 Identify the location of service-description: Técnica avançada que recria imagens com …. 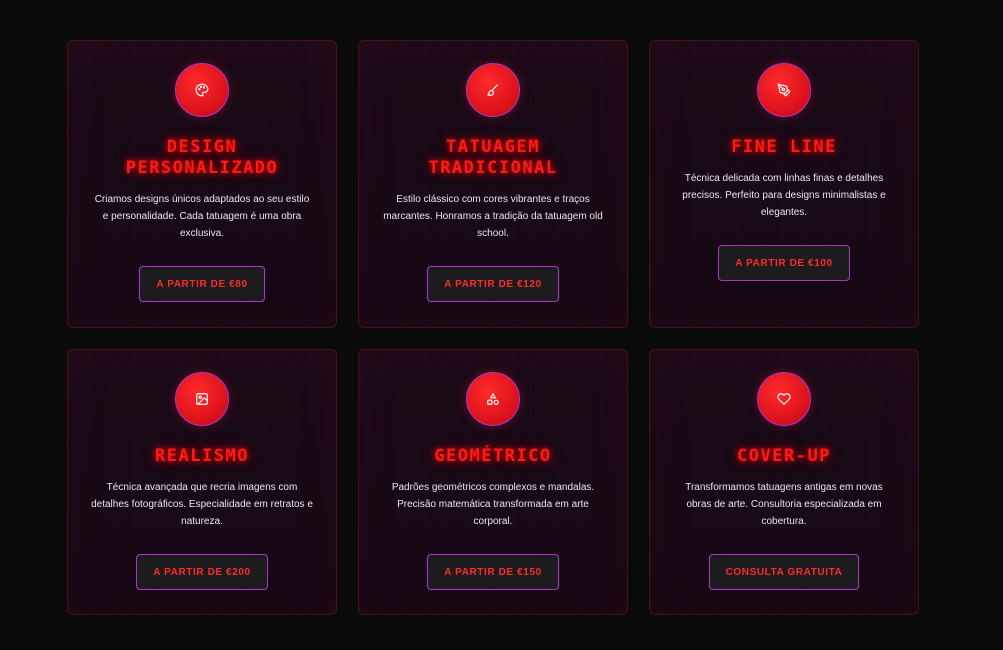
(202, 504).